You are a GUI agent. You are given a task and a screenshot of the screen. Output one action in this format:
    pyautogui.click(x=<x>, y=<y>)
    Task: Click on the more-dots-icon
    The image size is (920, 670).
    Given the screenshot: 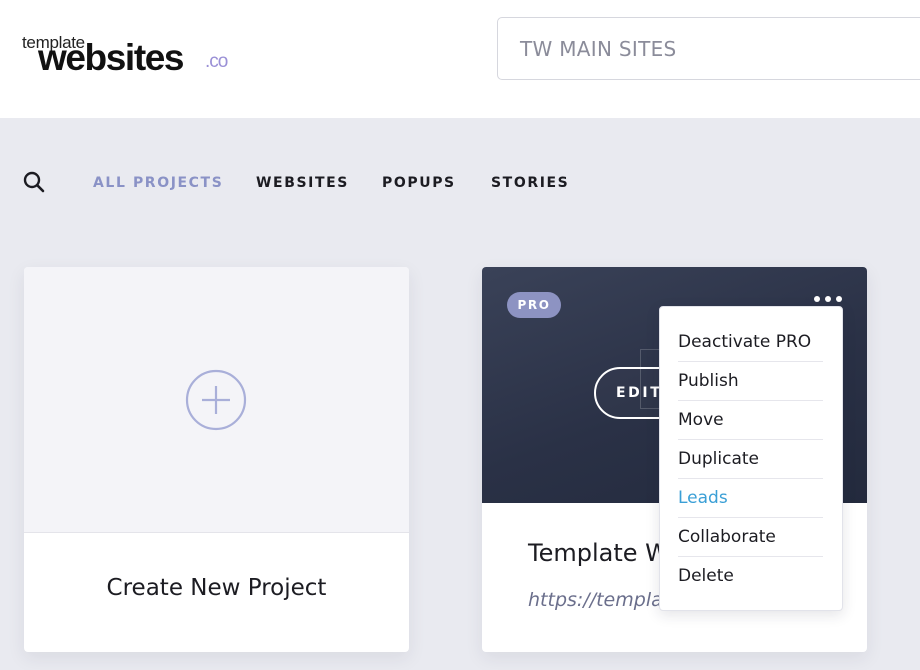 What is the action you would take?
    pyautogui.click(x=828, y=299)
    